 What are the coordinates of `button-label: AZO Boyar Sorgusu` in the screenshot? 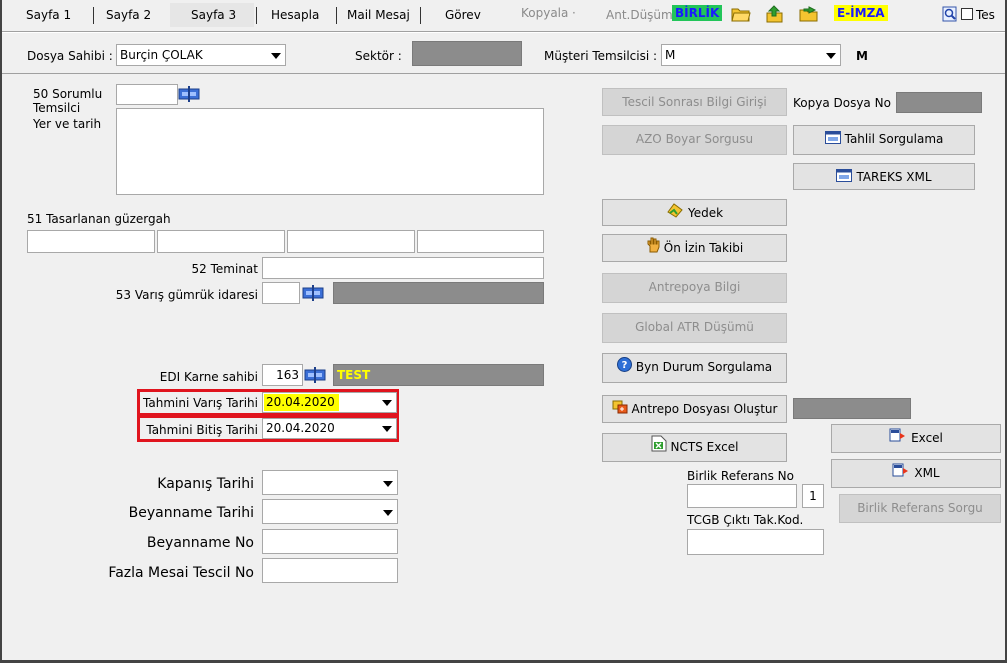 It's located at (694, 139).